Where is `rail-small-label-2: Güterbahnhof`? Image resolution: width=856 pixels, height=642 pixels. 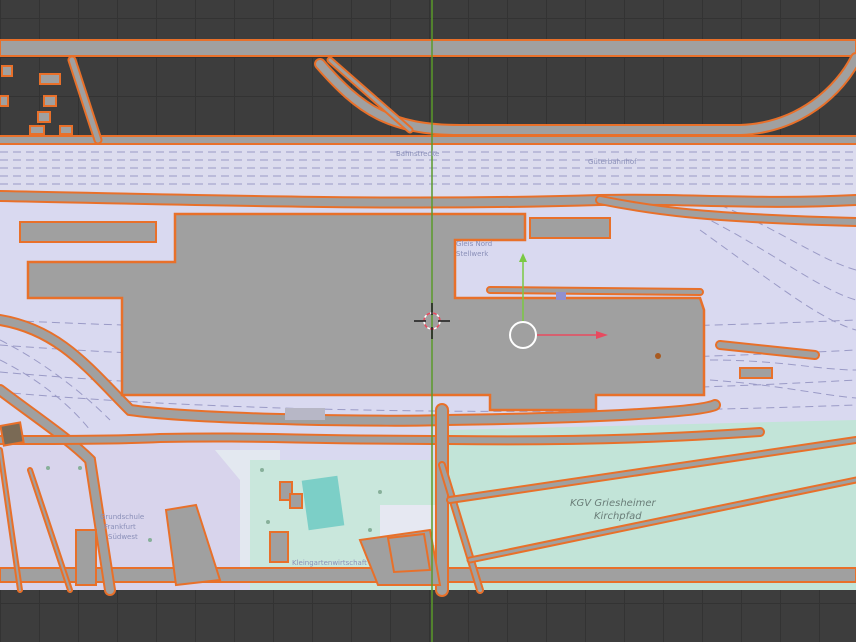
rail-small-label-2: Güterbahnhof is located at coordinates (612, 162).